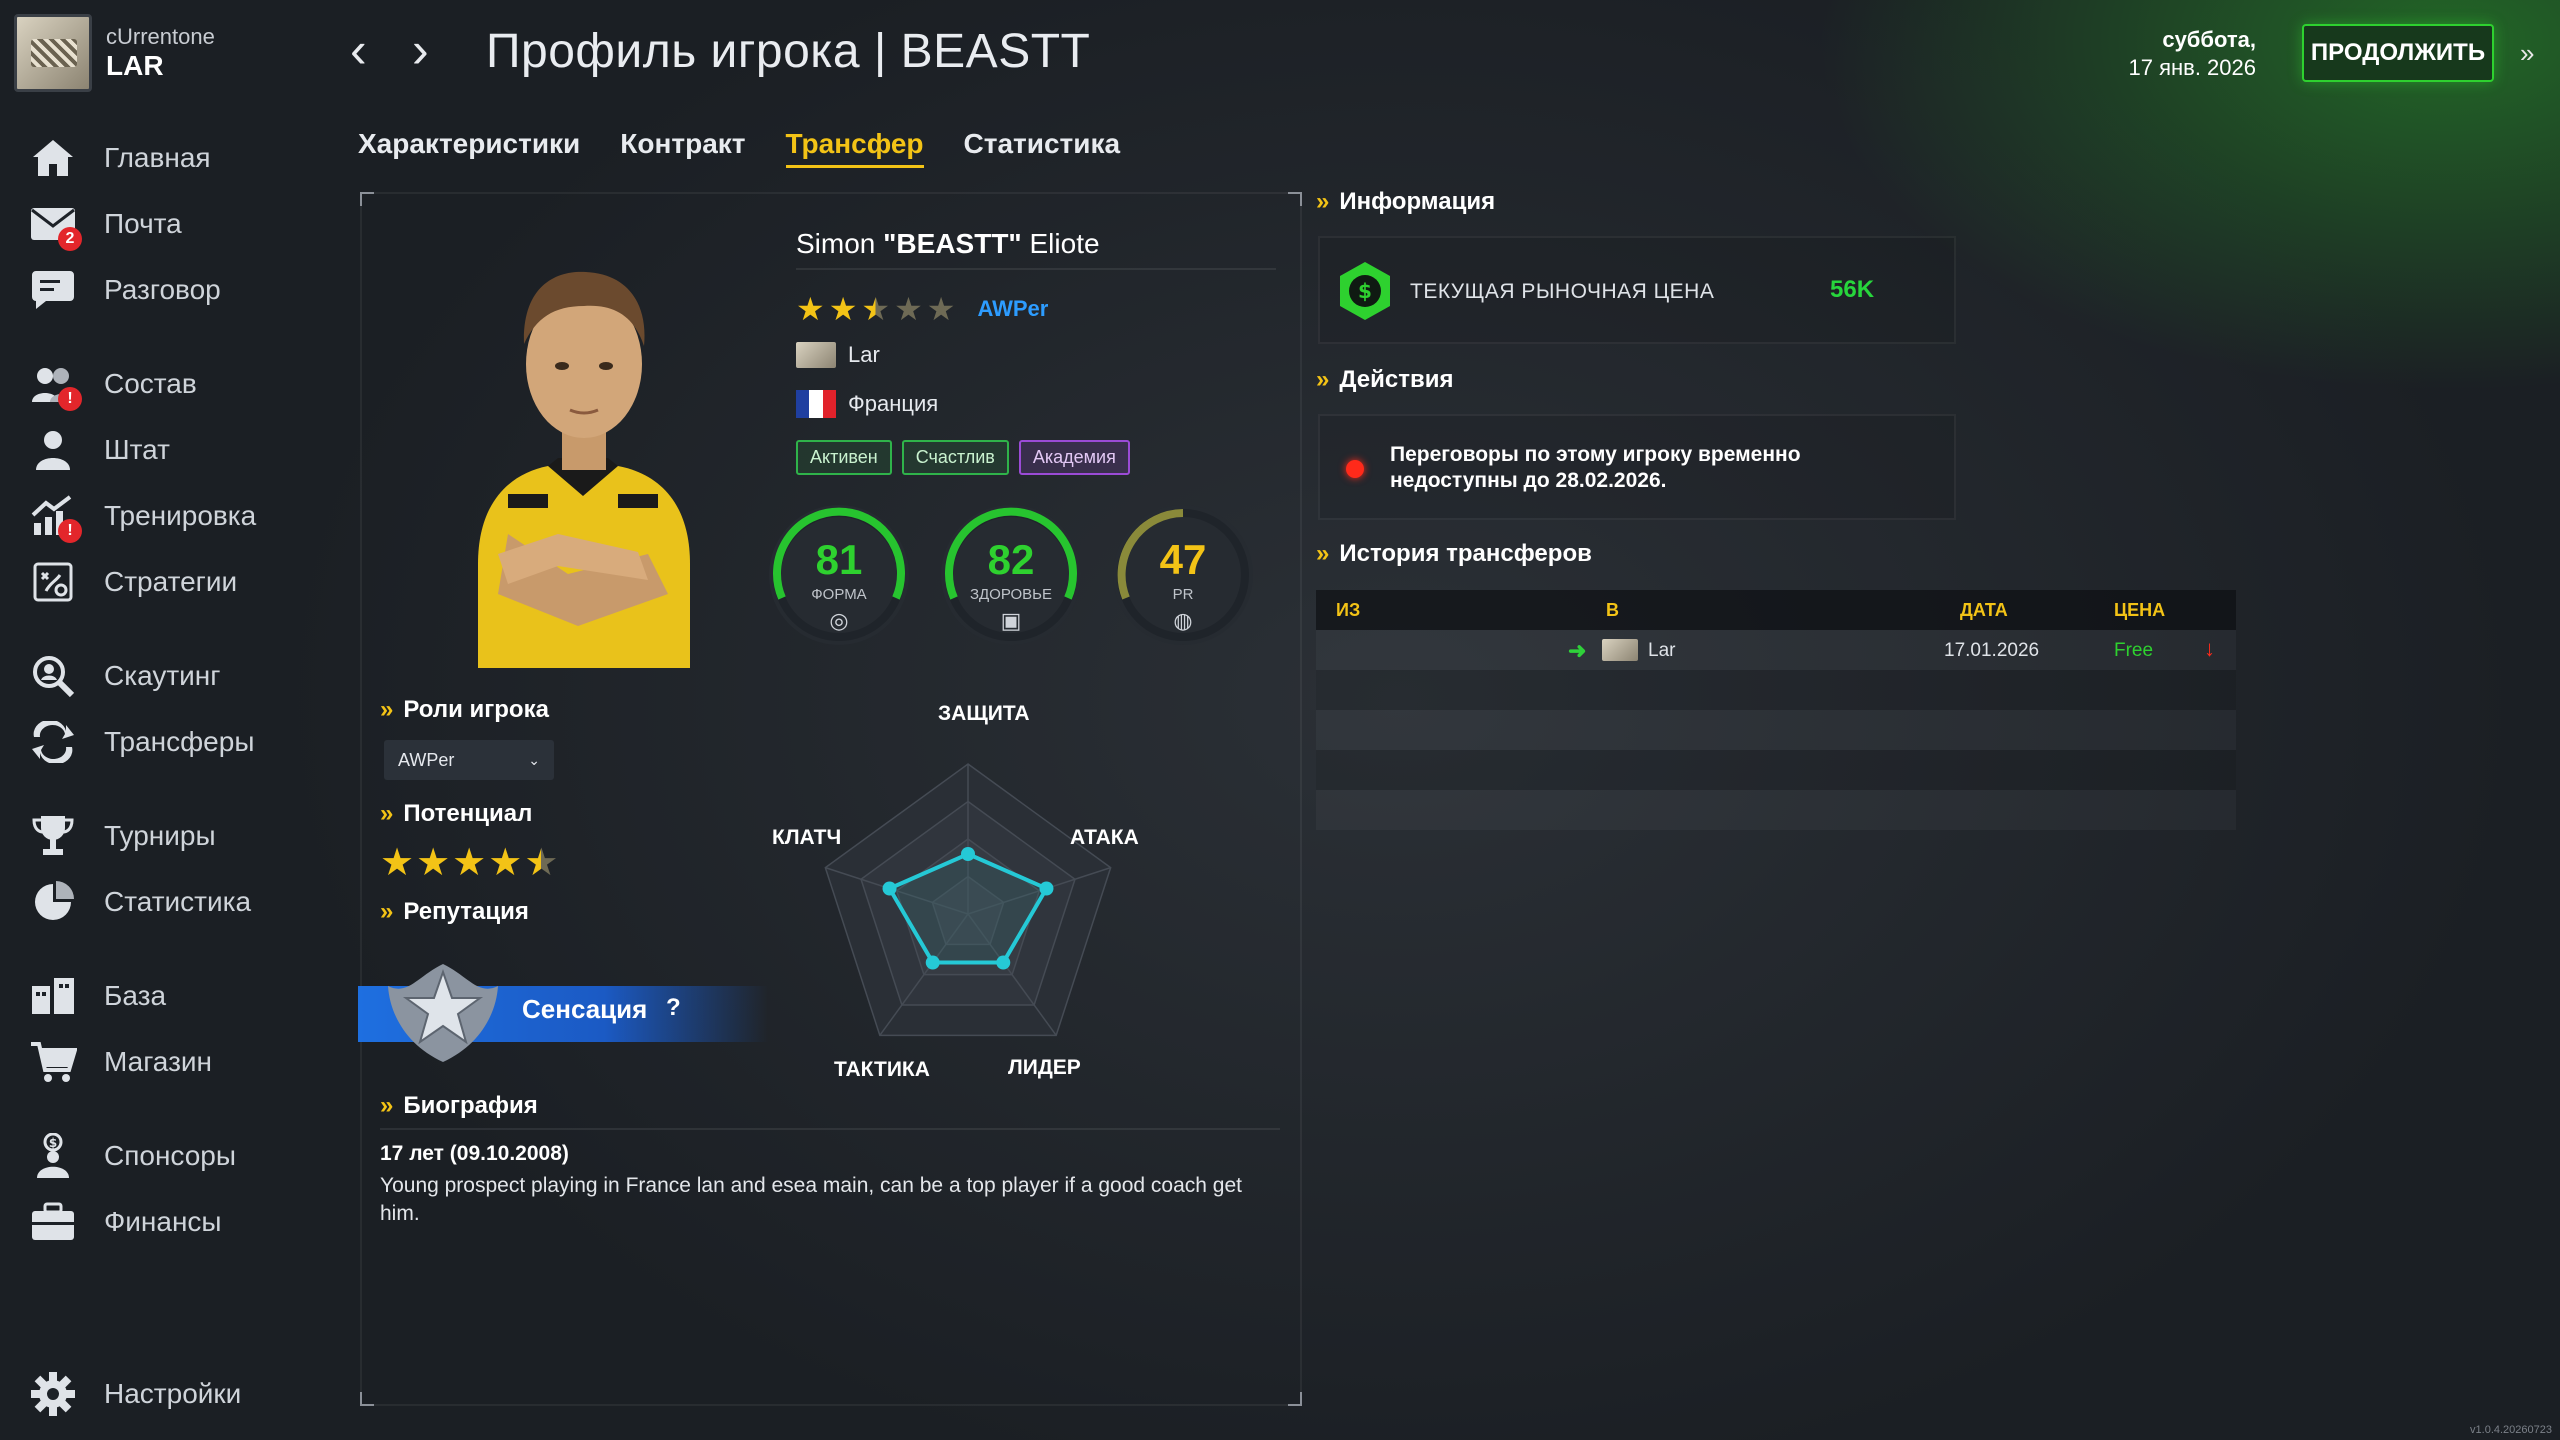 The width and height of the screenshot is (2560, 1440). What do you see at coordinates (53, 158) in the screenshot?
I see `home-icon` at bounding box center [53, 158].